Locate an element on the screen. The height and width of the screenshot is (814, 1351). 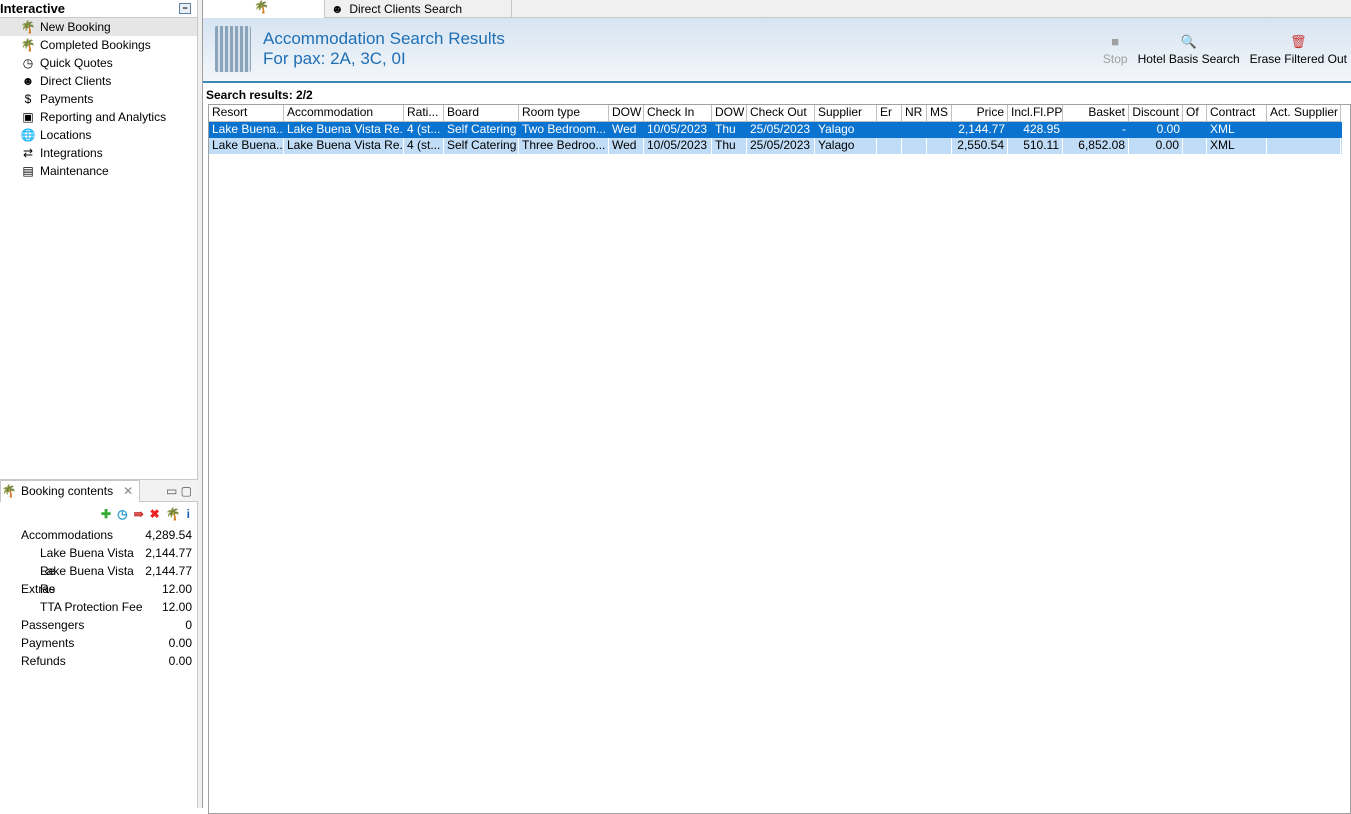
row-label: TTA Protection Fee is located at coordinates (91, 607).